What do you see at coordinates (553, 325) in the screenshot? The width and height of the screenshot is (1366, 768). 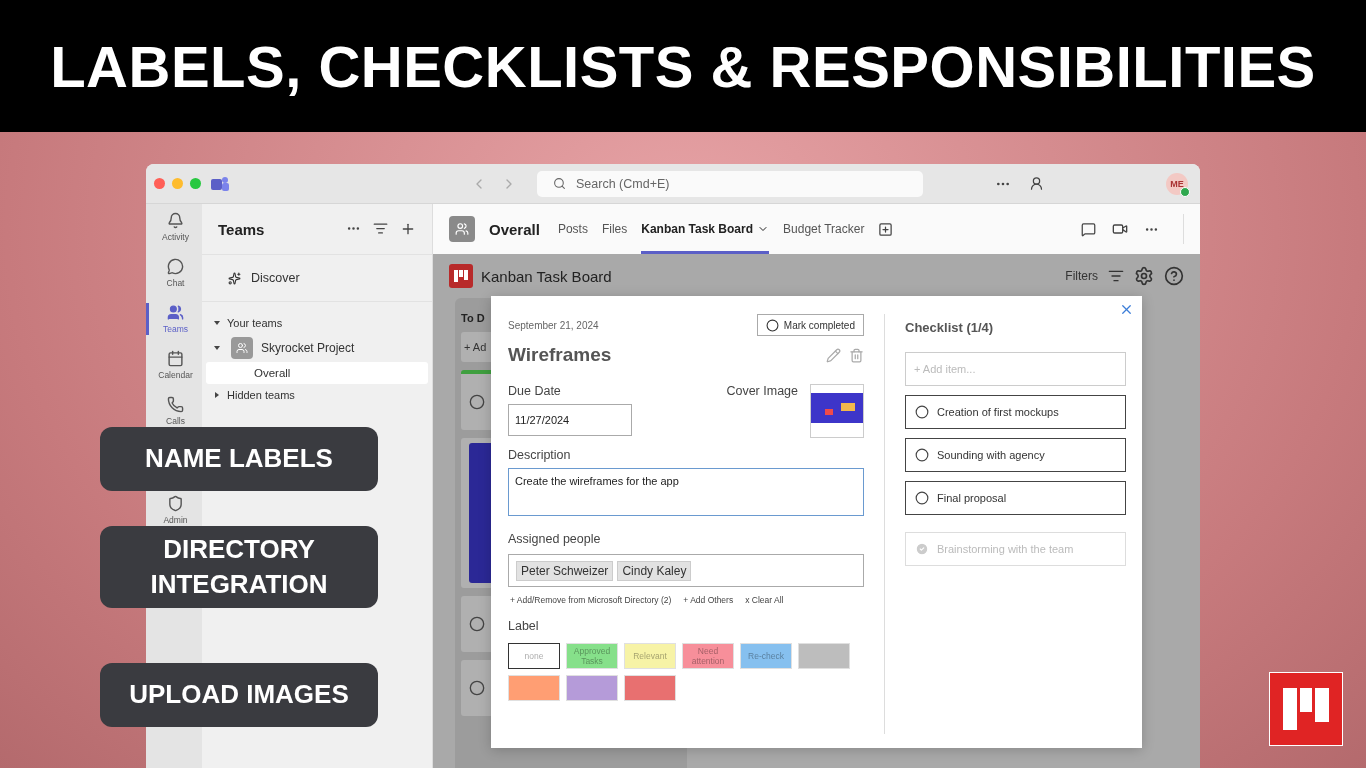 I see `task-date: September 21, 2024` at bounding box center [553, 325].